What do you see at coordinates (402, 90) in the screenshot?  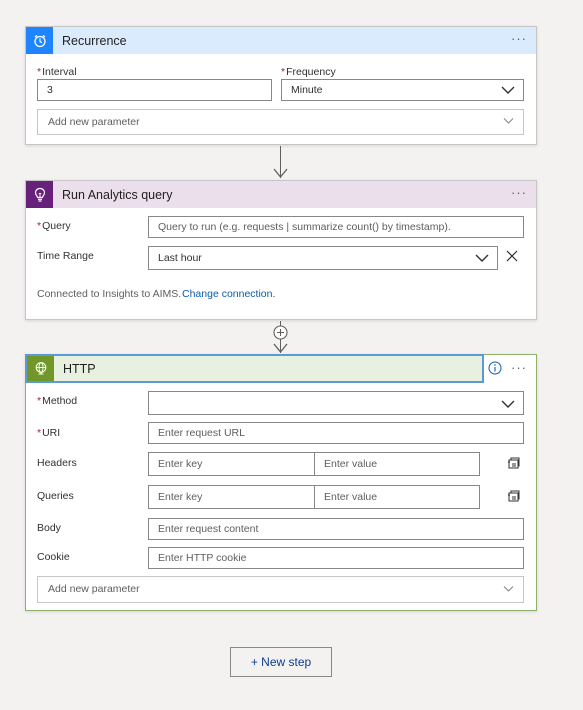 I see `frequency-dropdown: Minute` at bounding box center [402, 90].